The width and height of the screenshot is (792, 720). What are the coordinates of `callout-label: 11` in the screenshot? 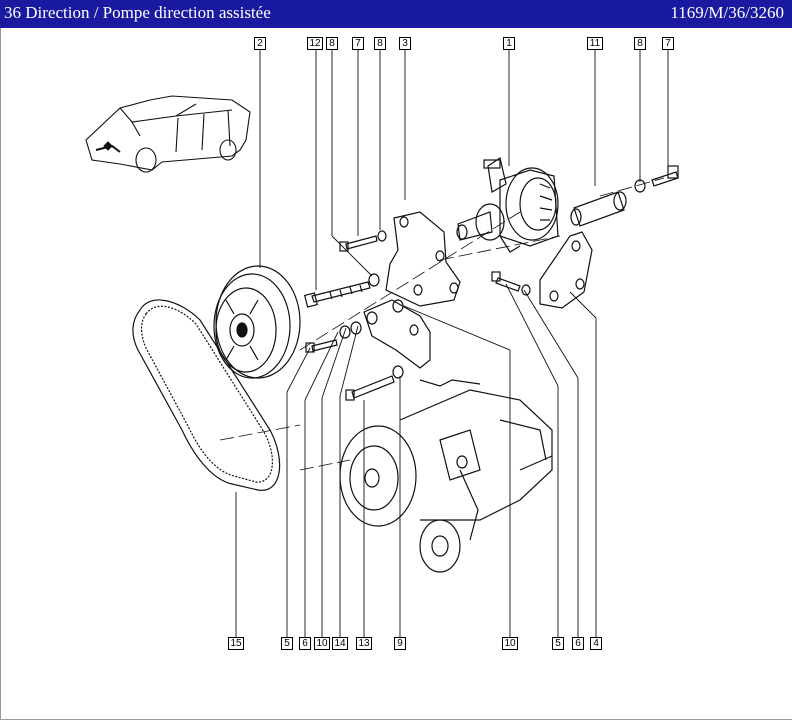 It's located at (595, 43).